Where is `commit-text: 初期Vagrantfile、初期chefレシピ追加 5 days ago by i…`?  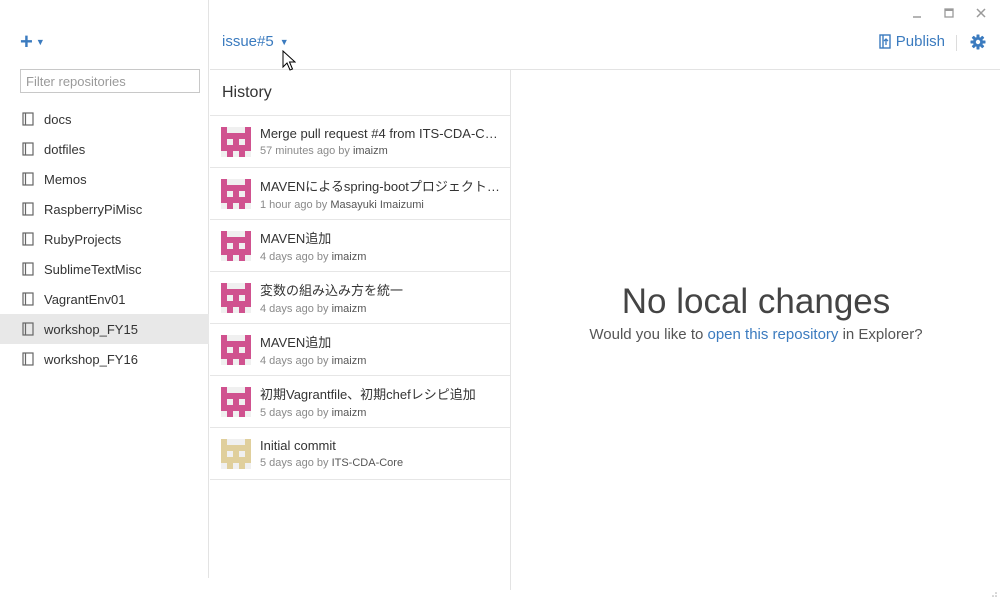 commit-text: 初期Vagrantfile、初期chefレシピ追加 5 days ago by i… is located at coordinates (382, 401).